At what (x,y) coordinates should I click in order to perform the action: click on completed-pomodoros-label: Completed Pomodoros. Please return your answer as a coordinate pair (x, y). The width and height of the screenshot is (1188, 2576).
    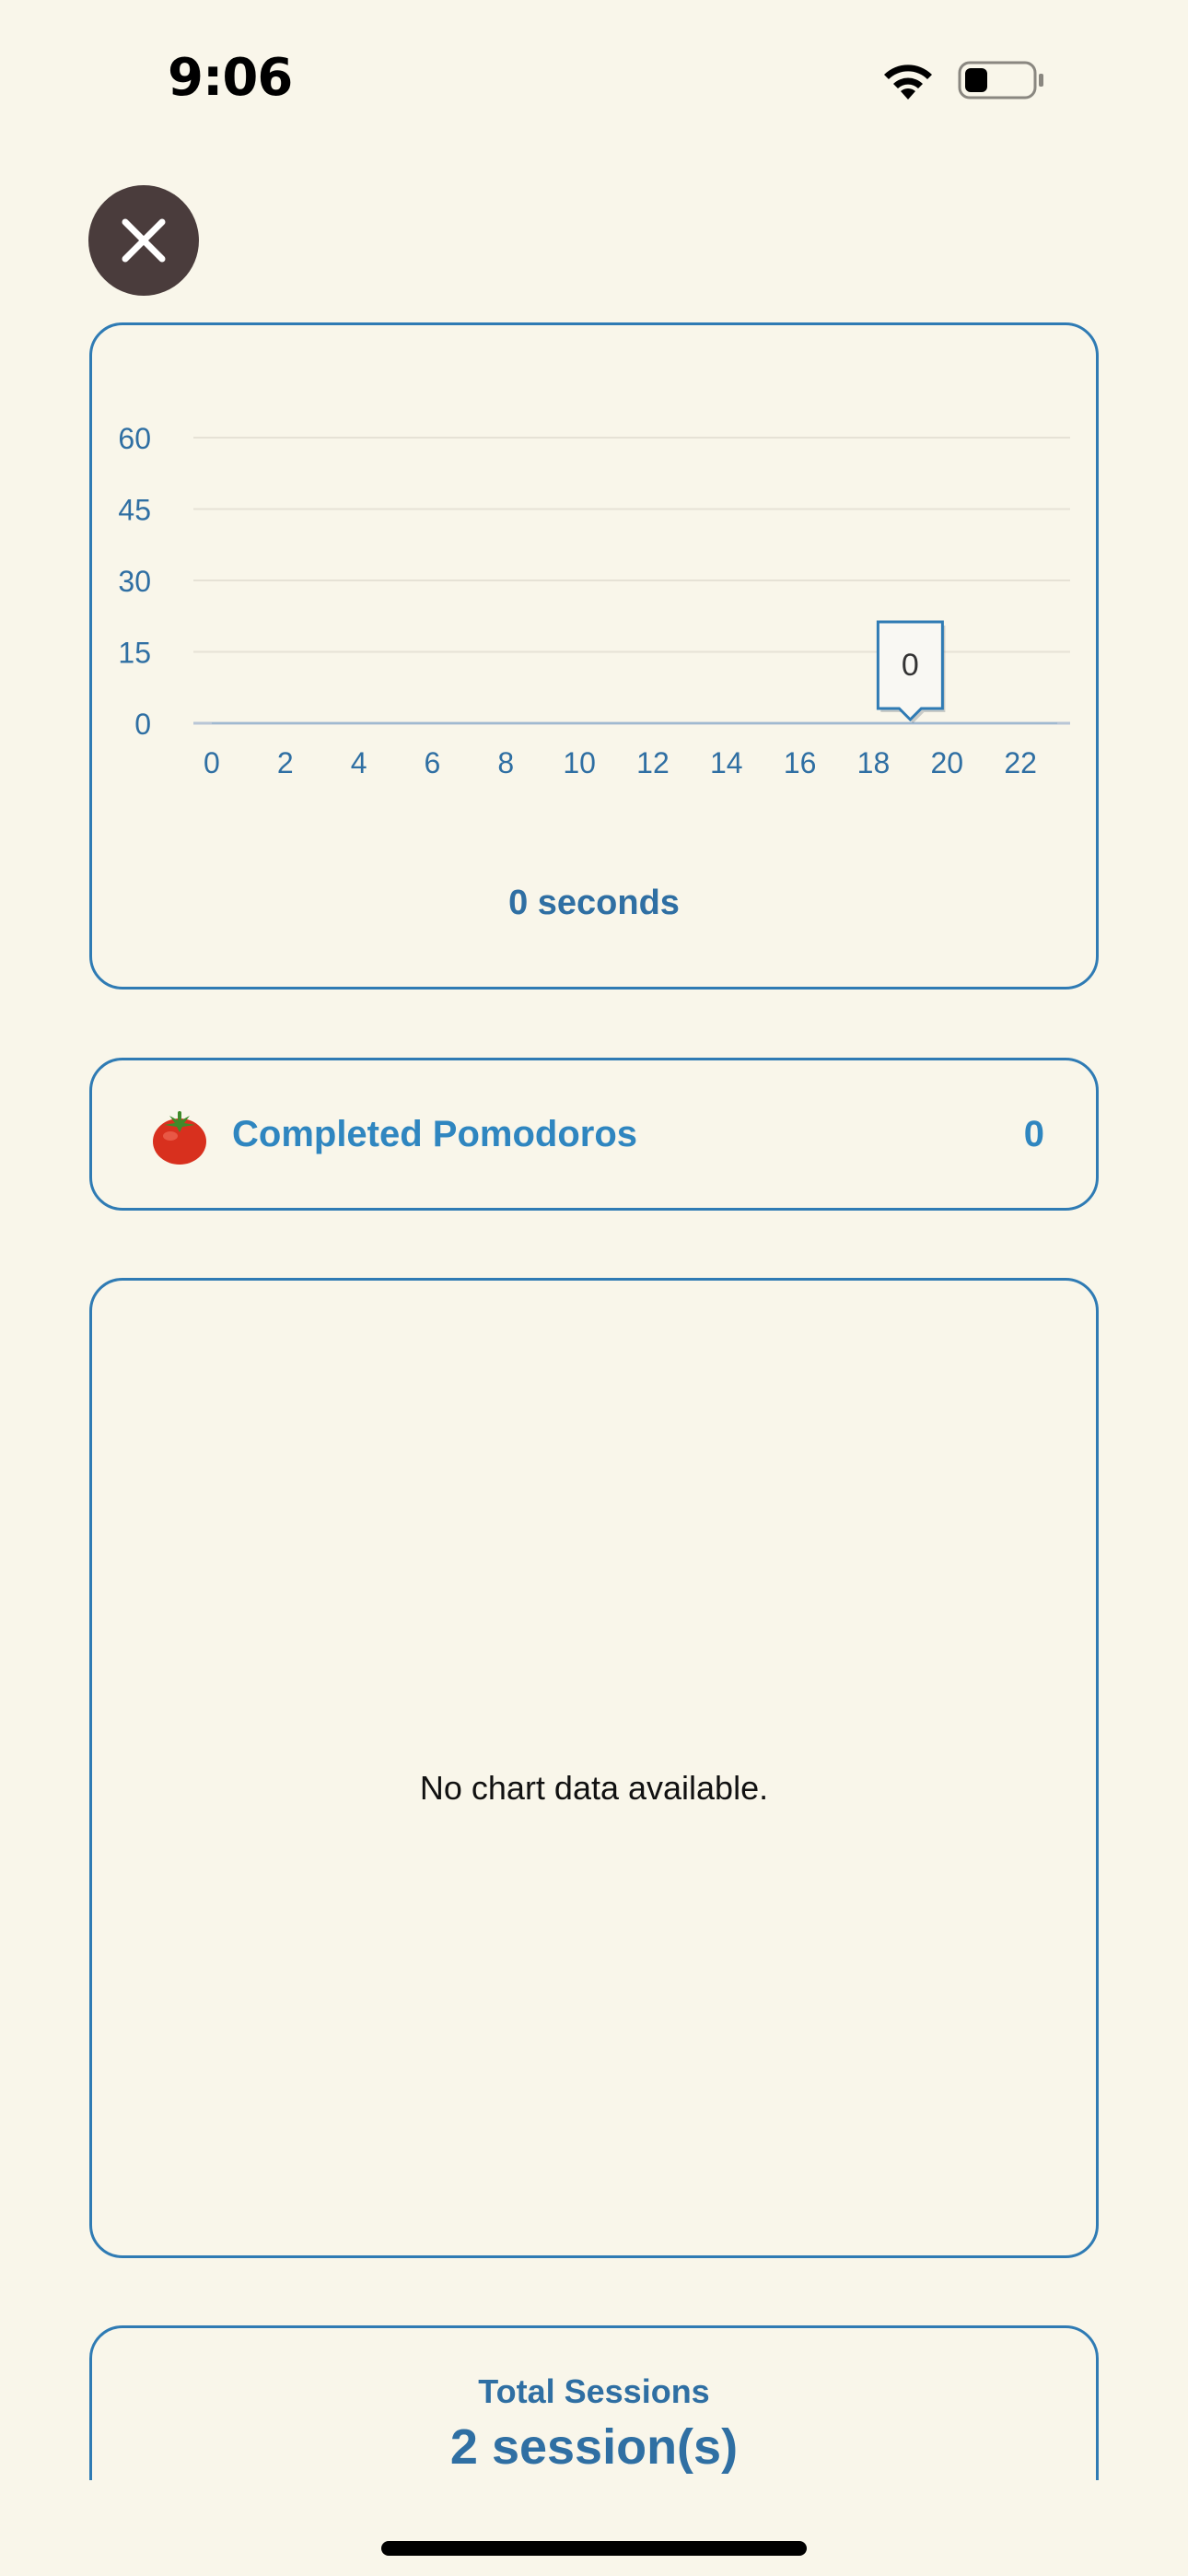
    Looking at the image, I should click on (435, 1134).